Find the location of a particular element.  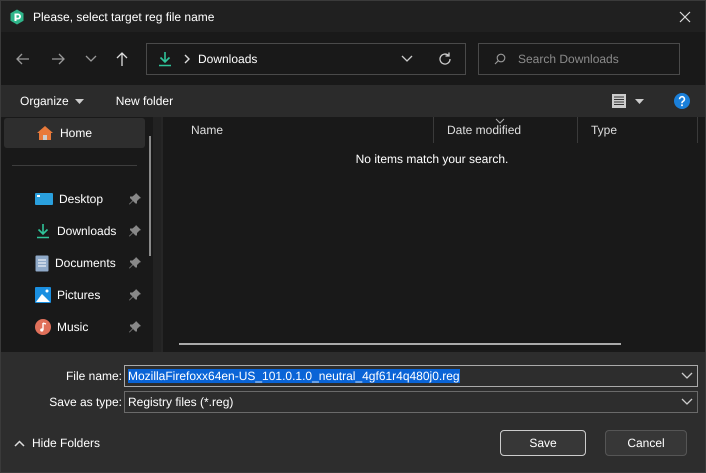

home-icon is located at coordinates (45, 133).